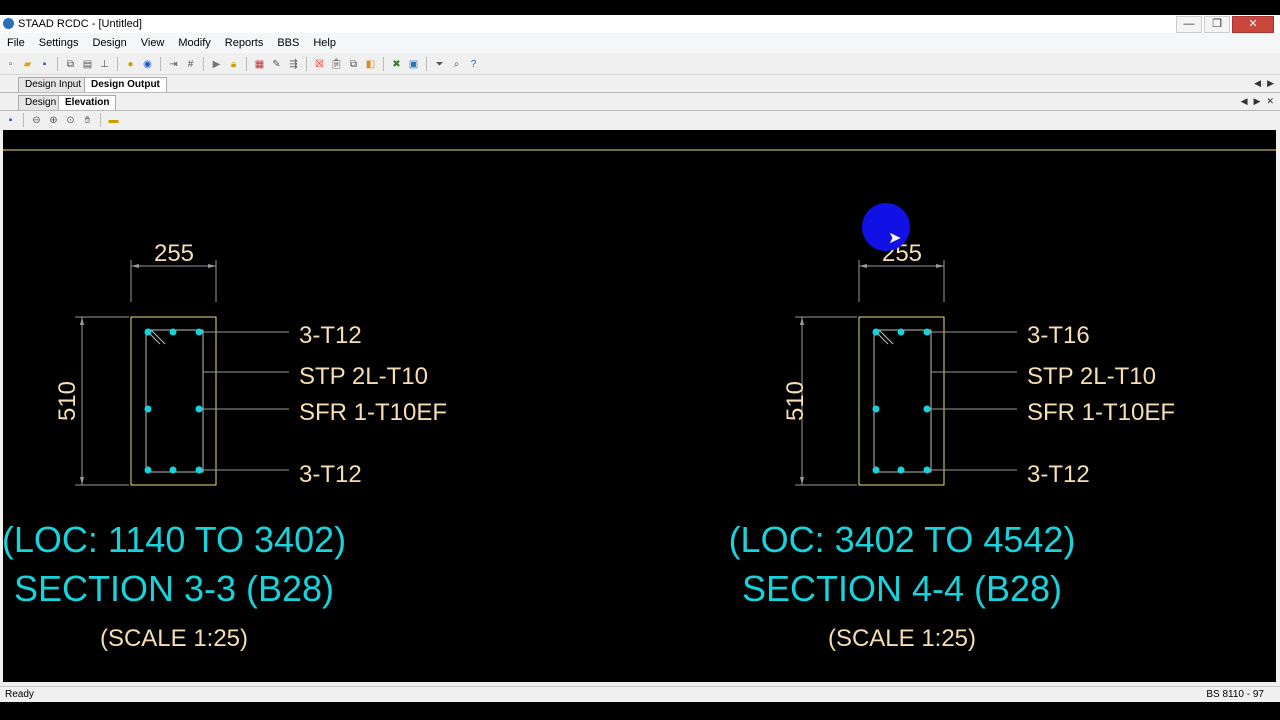 The height and width of the screenshot is (720, 1280). What do you see at coordinates (153, 43) in the screenshot?
I see `menu-view: View` at bounding box center [153, 43].